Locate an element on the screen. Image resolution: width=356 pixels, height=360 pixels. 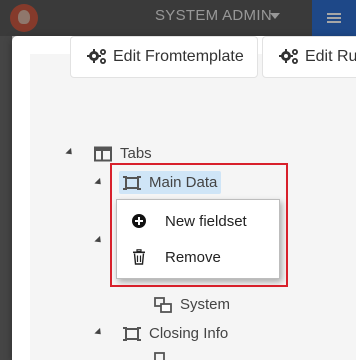
tree-node-tabs: Tabs is located at coordinates (123, 153).